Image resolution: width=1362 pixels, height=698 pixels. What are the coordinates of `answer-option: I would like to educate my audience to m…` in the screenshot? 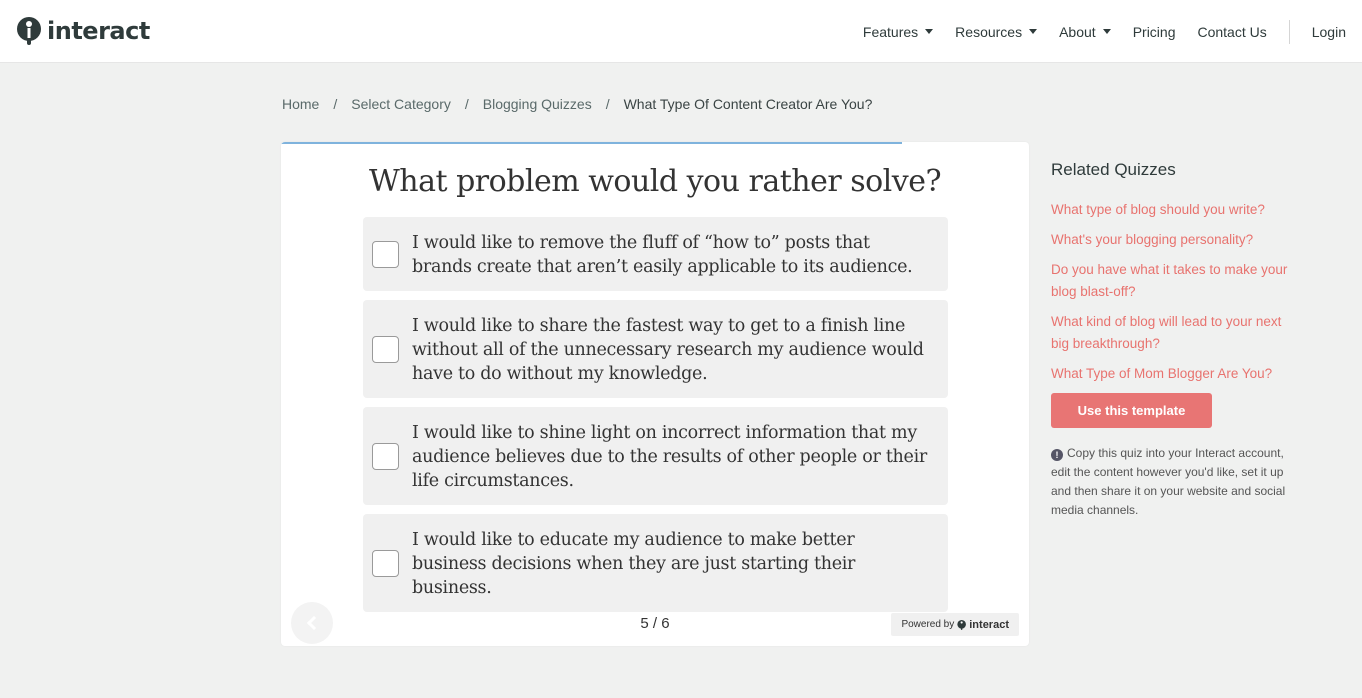 It's located at (655, 563).